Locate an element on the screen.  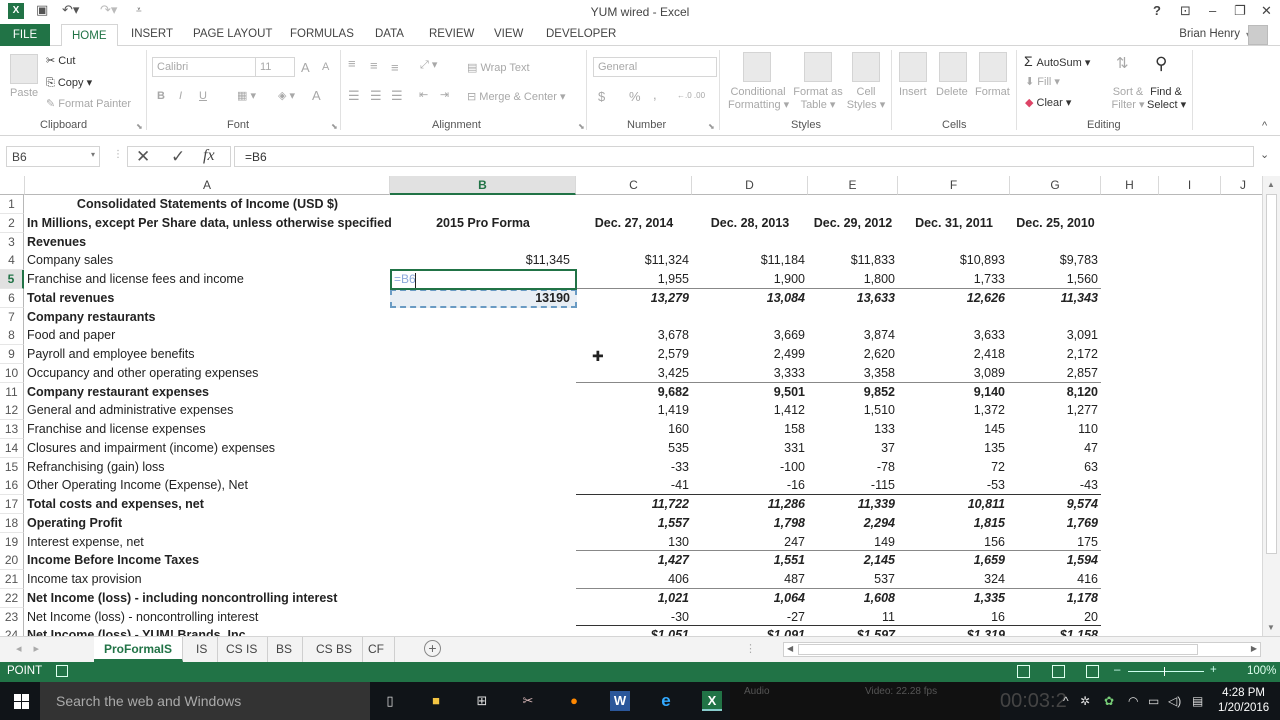
row-label-cell: Occupancy and other operating expenses is located at coordinates (142, 373).